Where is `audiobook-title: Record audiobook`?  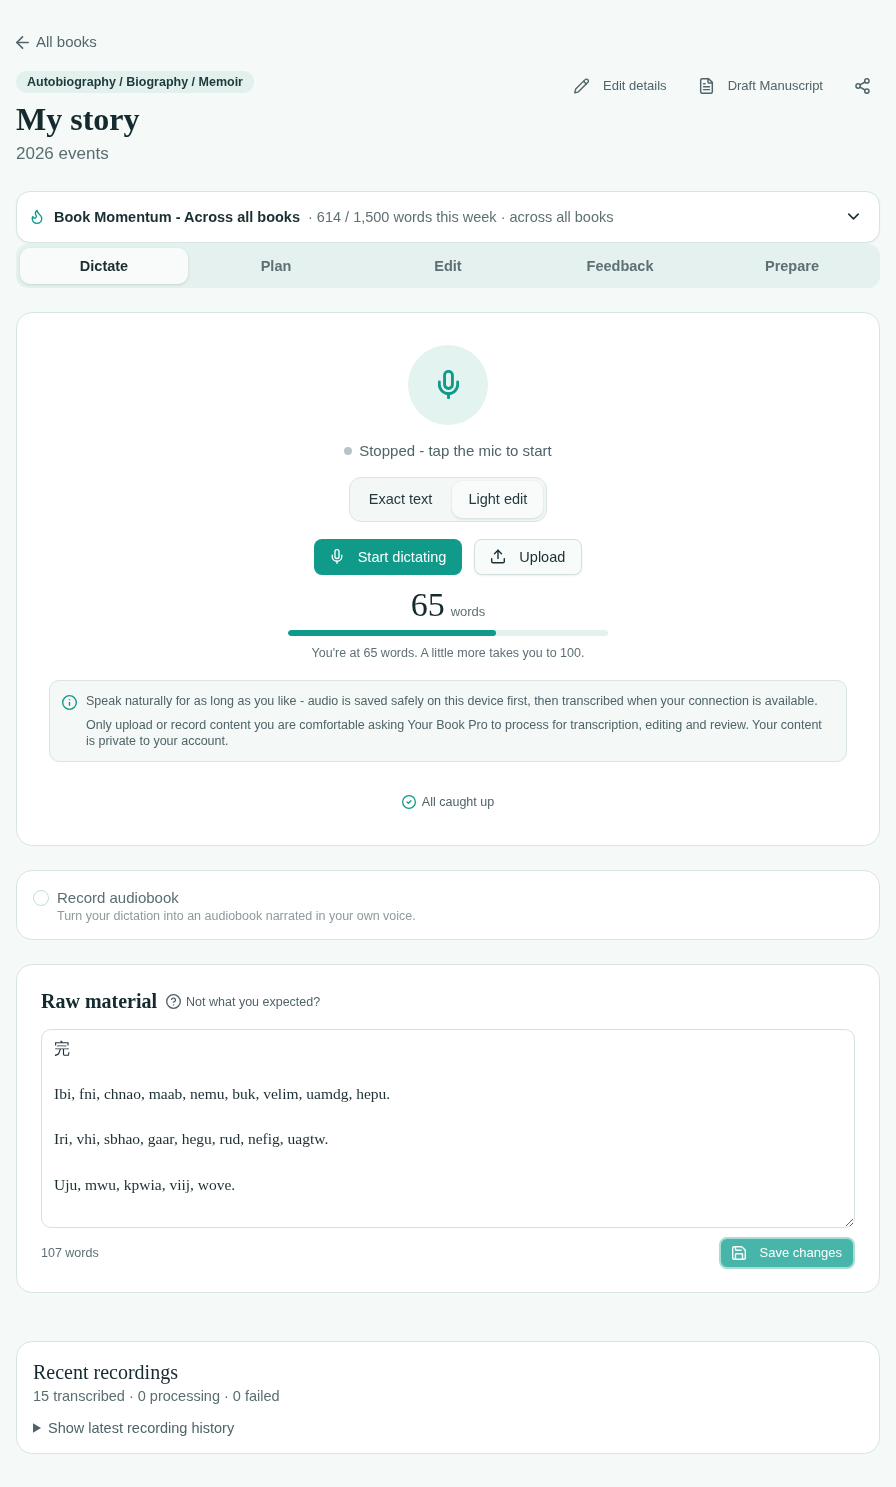
audiobook-title: Record audiobook is located at coordinates (118, 897).